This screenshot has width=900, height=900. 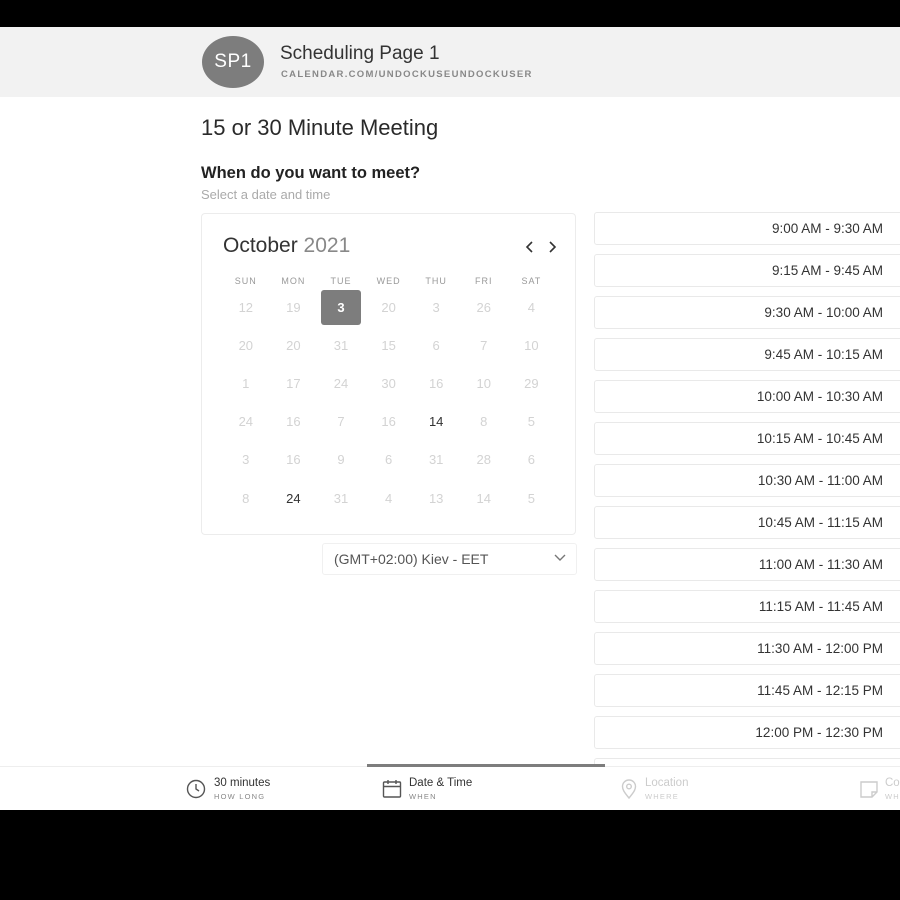 What do you see at coordinates (552, 247) in the screenshot?
I see `next-month-button` at bounding box center [552, 247].